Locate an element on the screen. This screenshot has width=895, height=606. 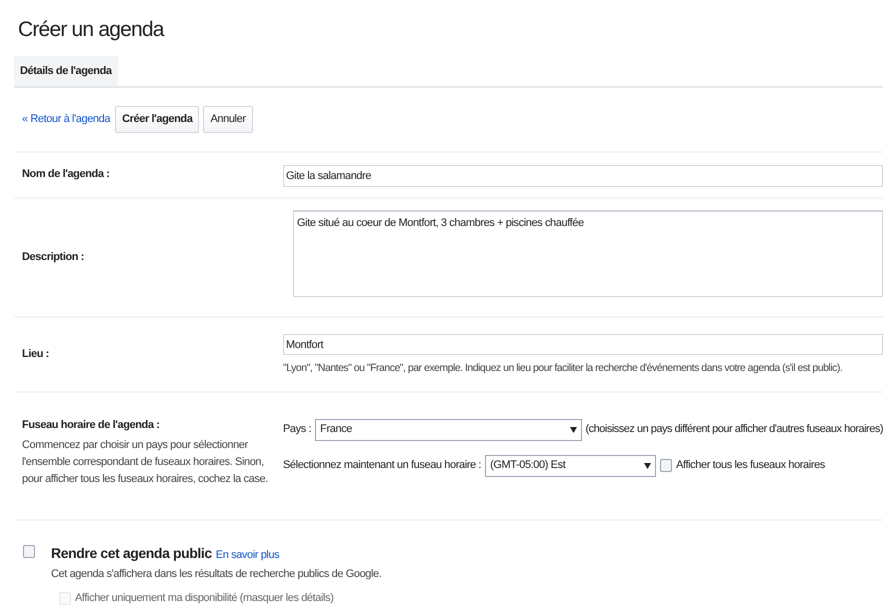
back-link: « Retour à l'agenda is located at coordinates (66, 119).